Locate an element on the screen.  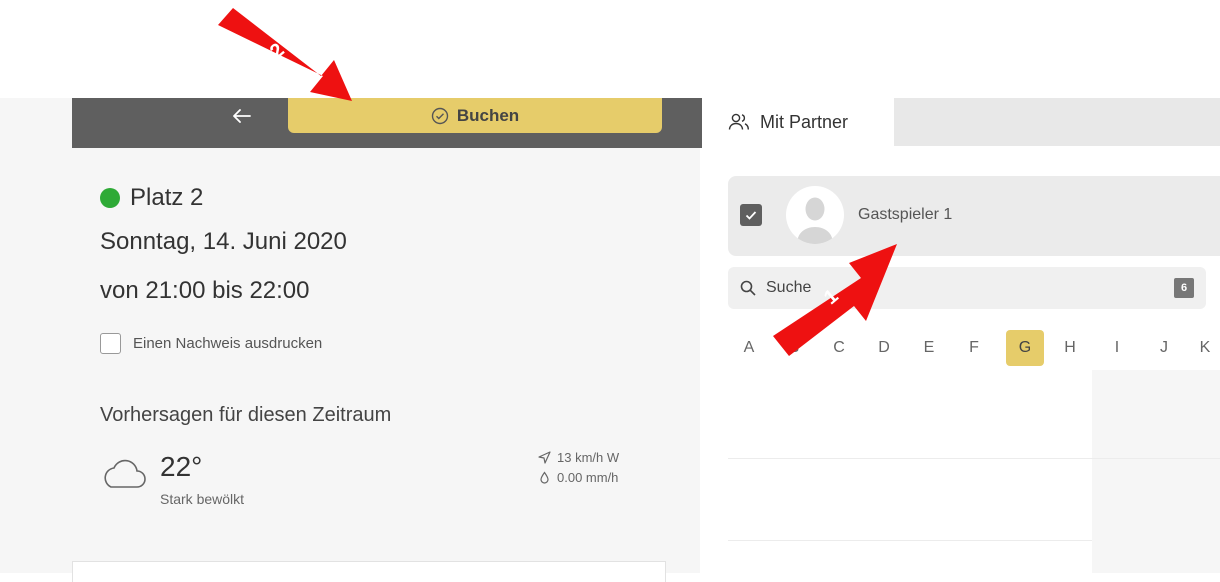
print-receipt-option: Einen Nachweis ausdrucken is located at coordinates (211, 343).